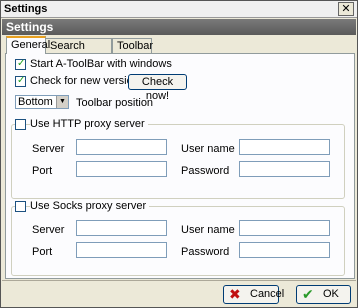 Image resolution: width=358 pixels, height=308 pixels. I want to click on cancel-label: Cancel, so click(267, 294).